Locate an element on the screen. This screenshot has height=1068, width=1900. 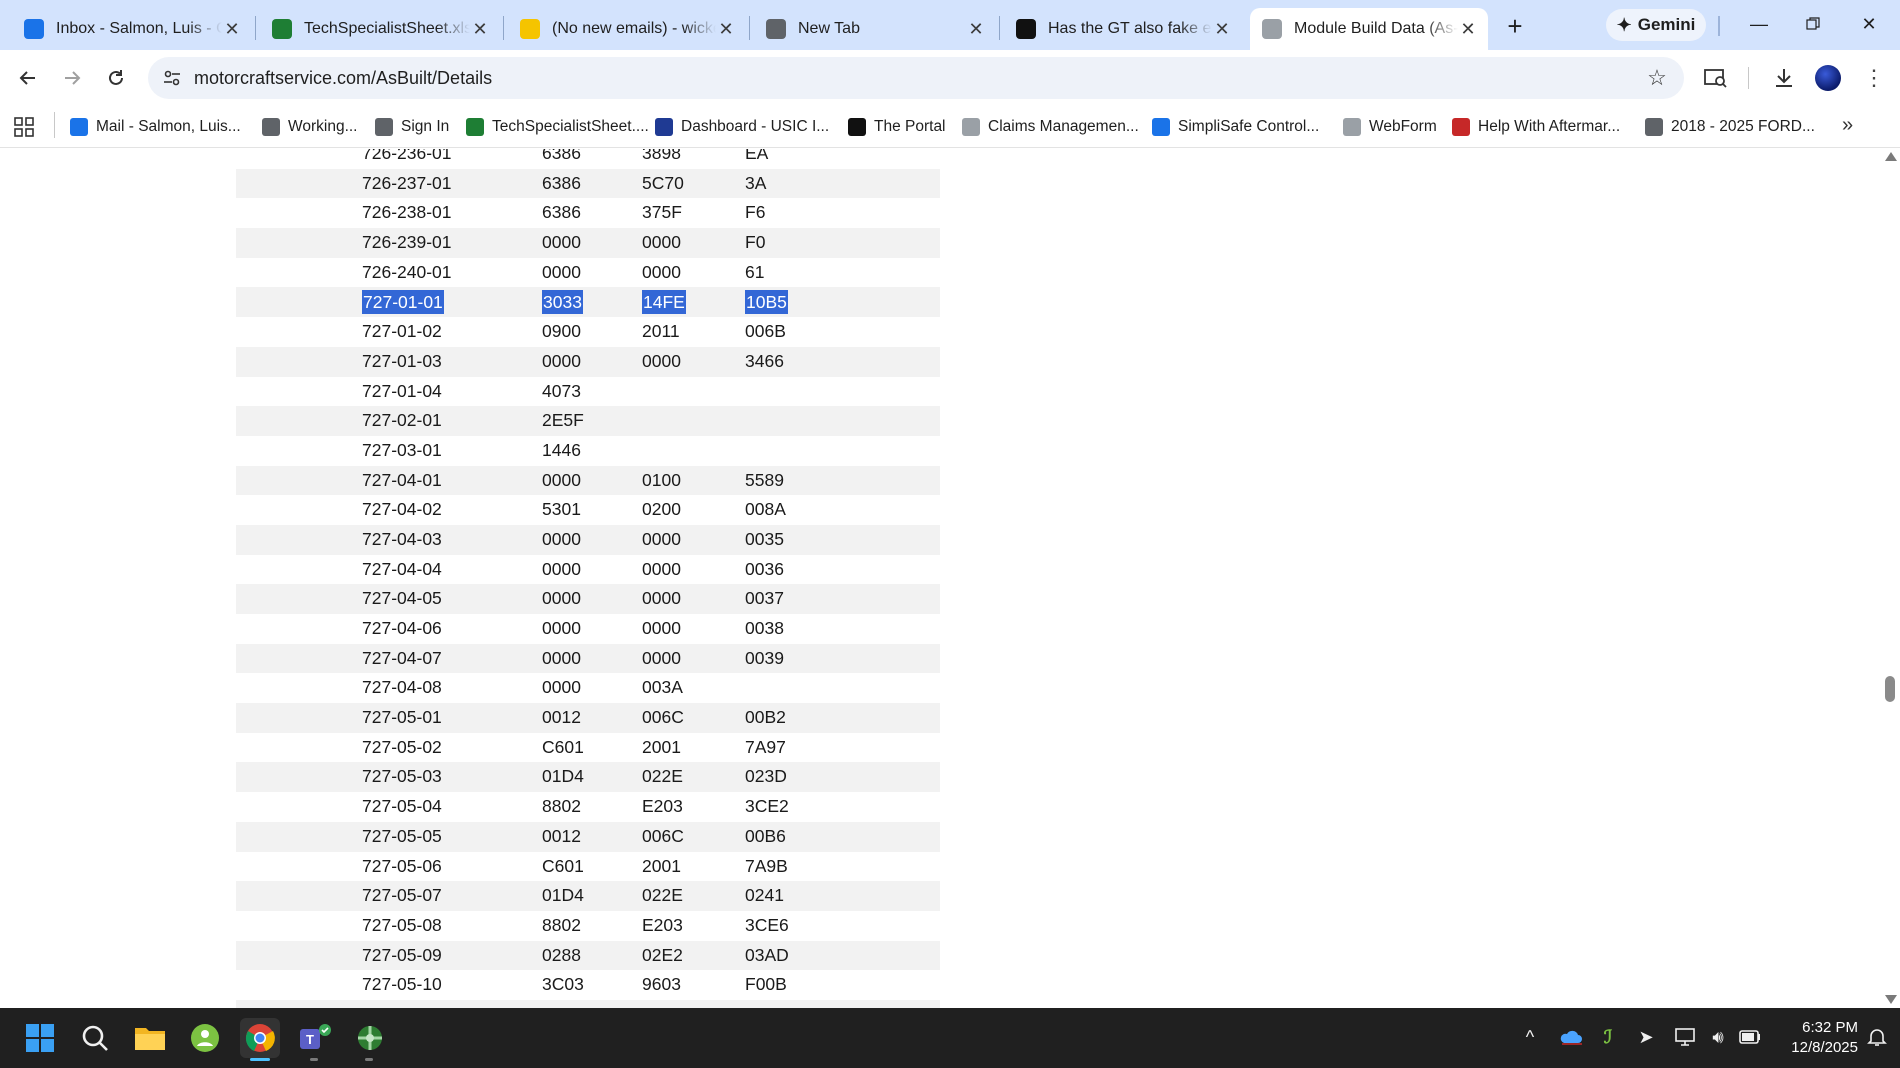
close-window-button: ✕ is located at coordinates (1869, 24).